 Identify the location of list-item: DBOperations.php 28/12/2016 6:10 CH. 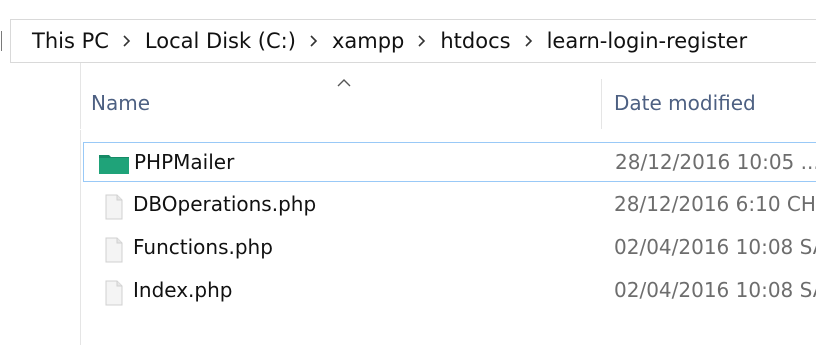
(449, 205).